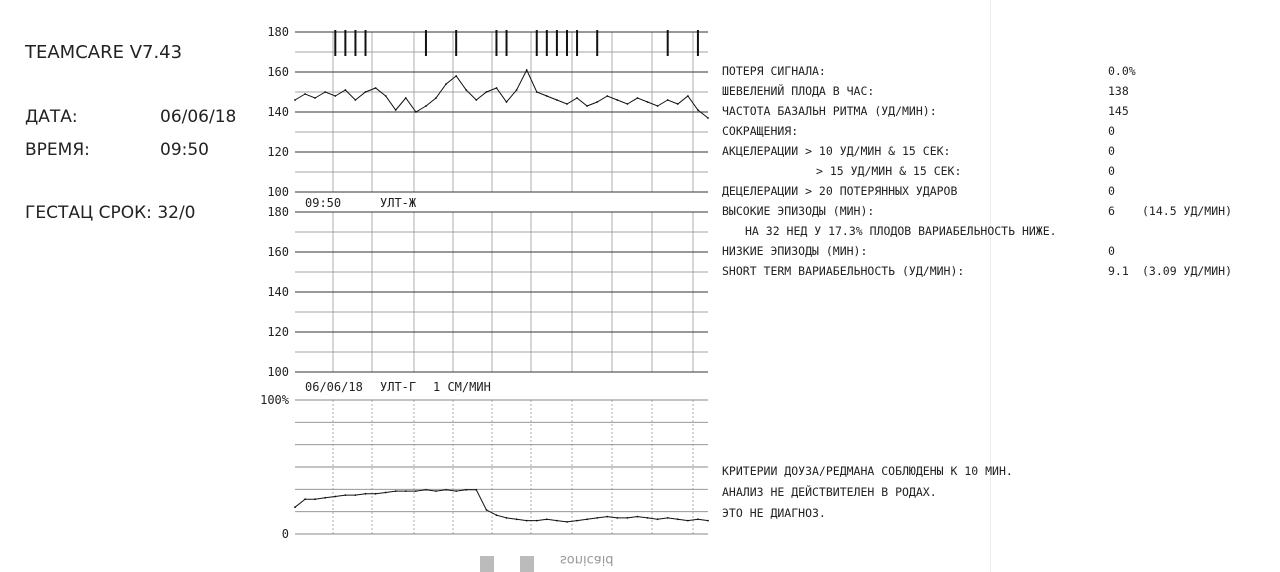 The image size is (1280, 572). I want to click on toco-ytick-label: 0, so click(285, 534).